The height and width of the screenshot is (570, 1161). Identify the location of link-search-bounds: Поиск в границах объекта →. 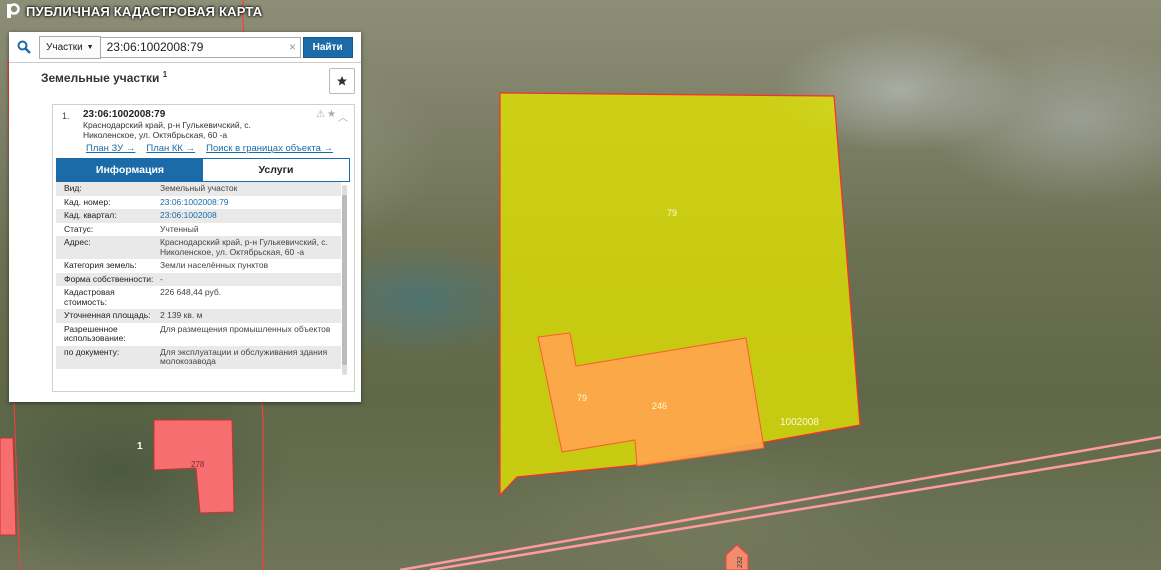
(269, 148).